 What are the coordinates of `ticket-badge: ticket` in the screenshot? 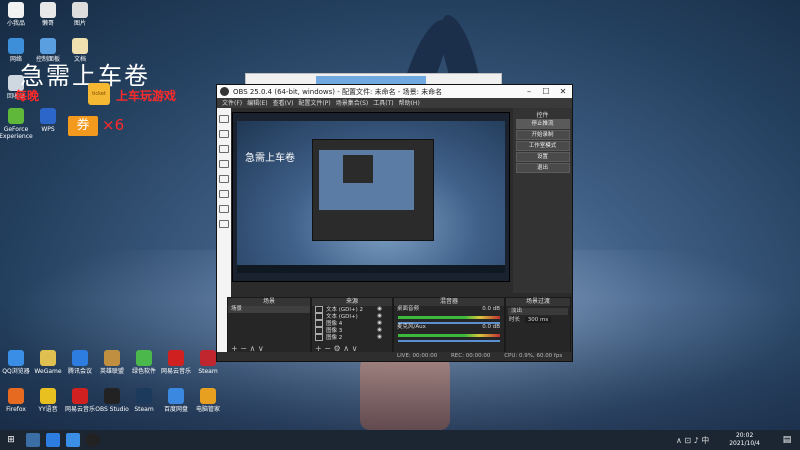 It's located at (99, 94).